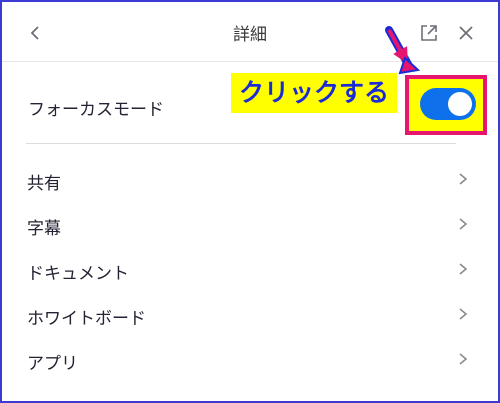  I want to click on menu-item-label: ホワイトボード, so click(86, 319).